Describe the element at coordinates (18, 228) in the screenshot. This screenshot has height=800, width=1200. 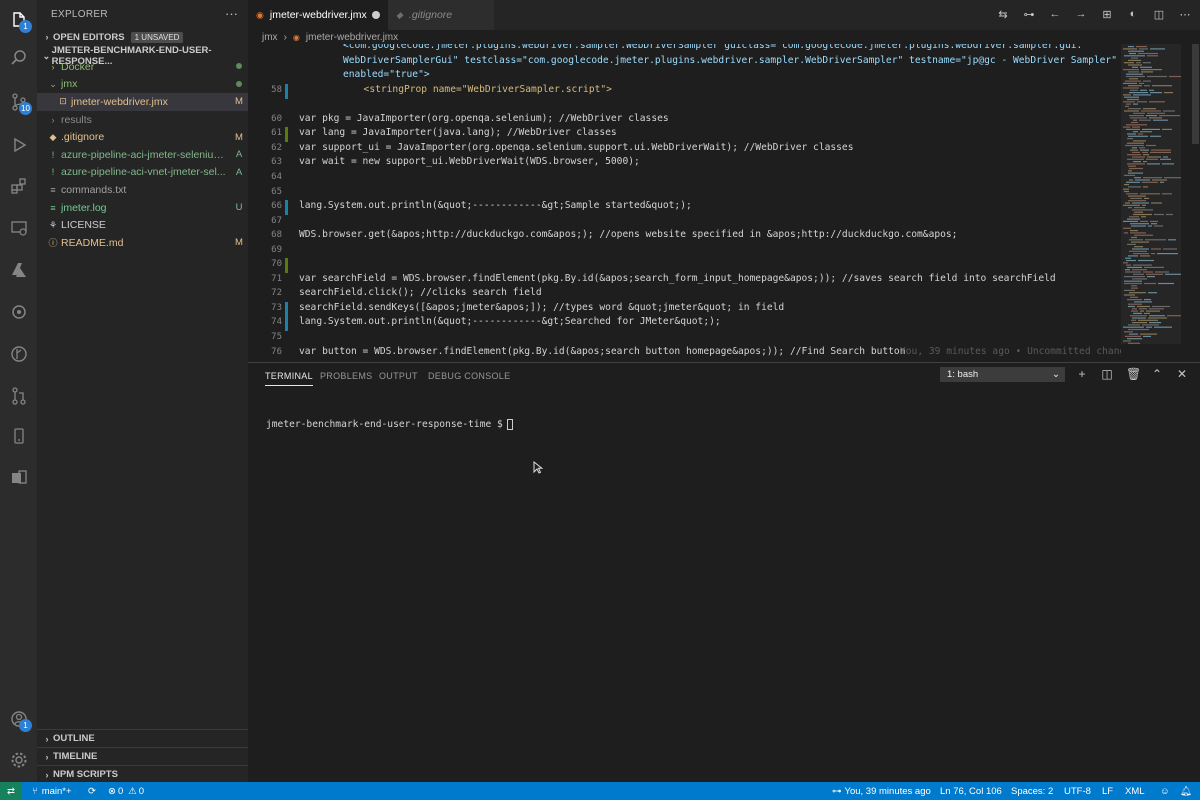
I see `remote-explorer-icon` at that location.